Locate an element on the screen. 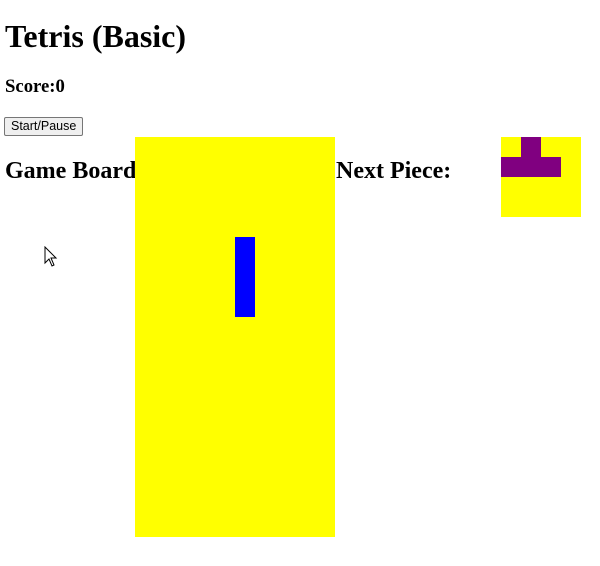 The height and width of the screenshot is (566, 600). game-board-label: Game Board is located at coordinates (71, 171).